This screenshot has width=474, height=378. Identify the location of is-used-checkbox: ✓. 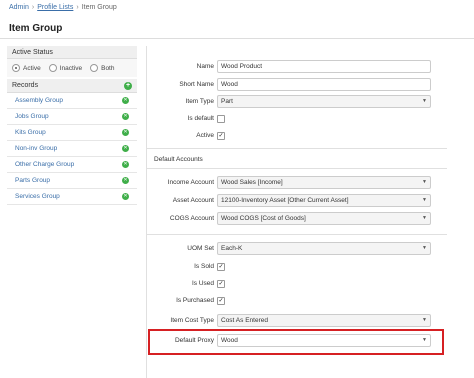
(221, 284).